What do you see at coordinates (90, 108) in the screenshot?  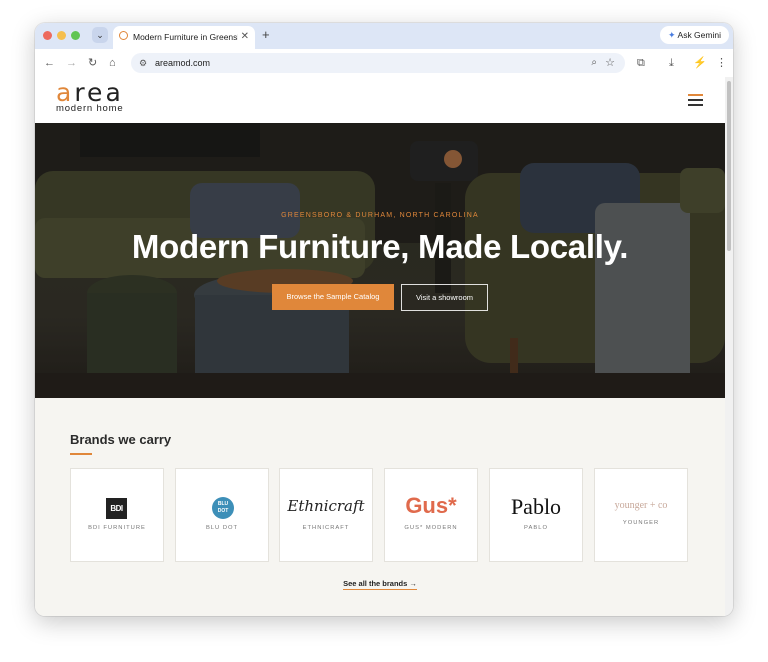 I see `logo-tagline: modern home` at bounding box center [90, 108].